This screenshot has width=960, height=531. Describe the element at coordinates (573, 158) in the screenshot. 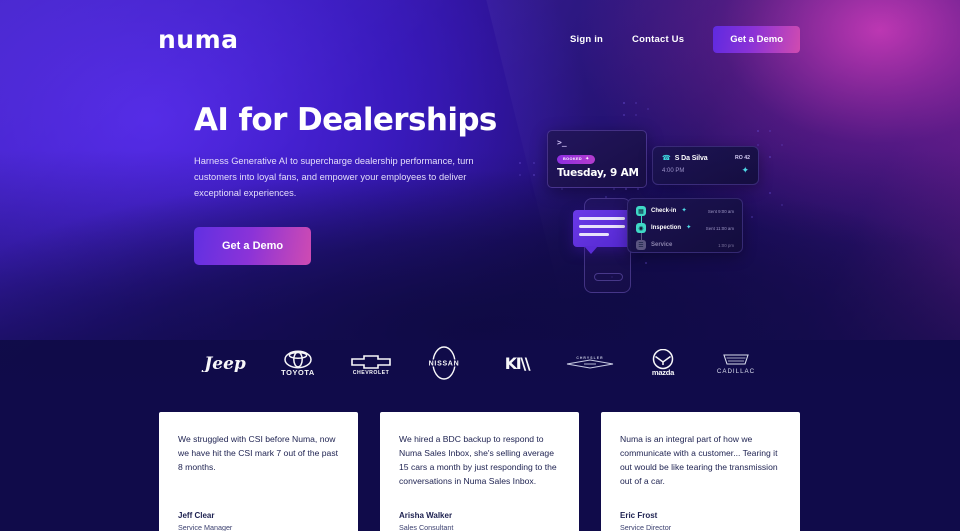

I see `booked-badge-label: BOOKED` at that location.